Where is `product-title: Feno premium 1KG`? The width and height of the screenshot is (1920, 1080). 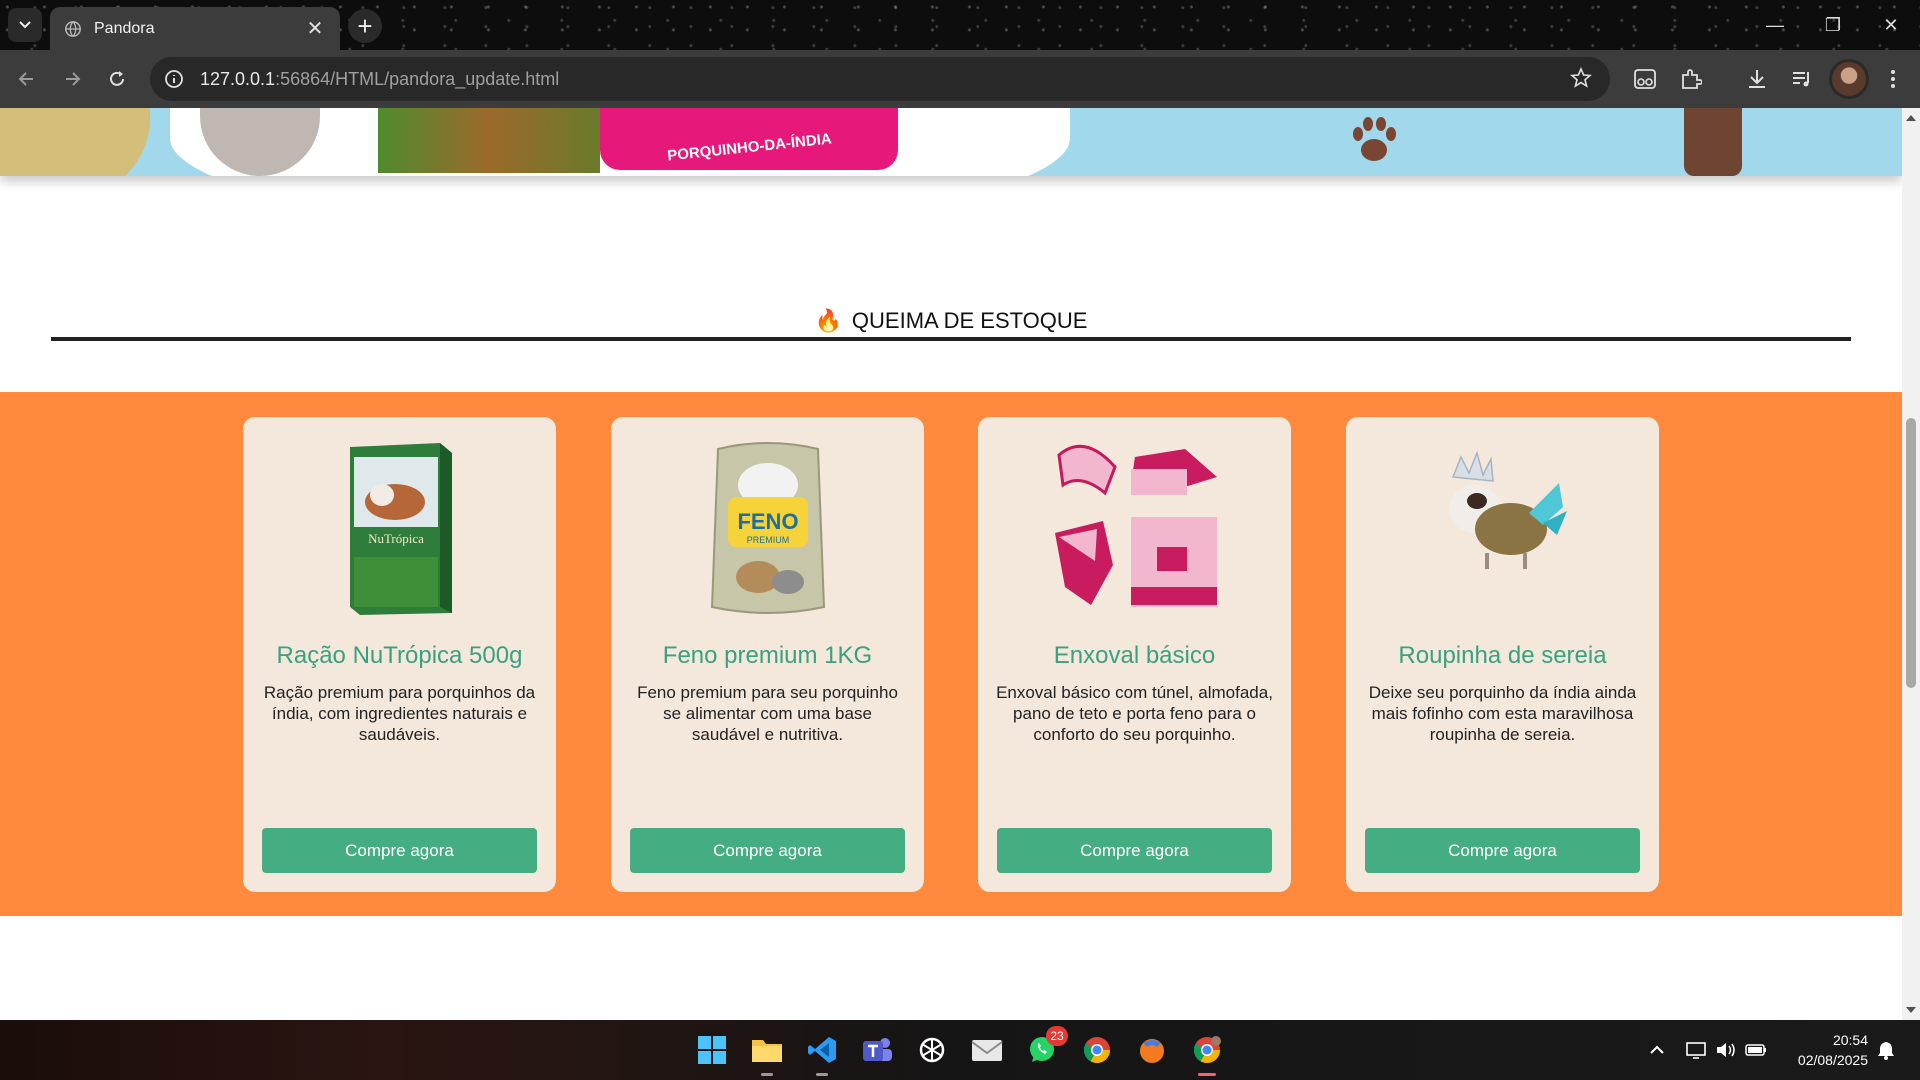 product-title: Feno premium 1KG is located at coordinates (767, 655).